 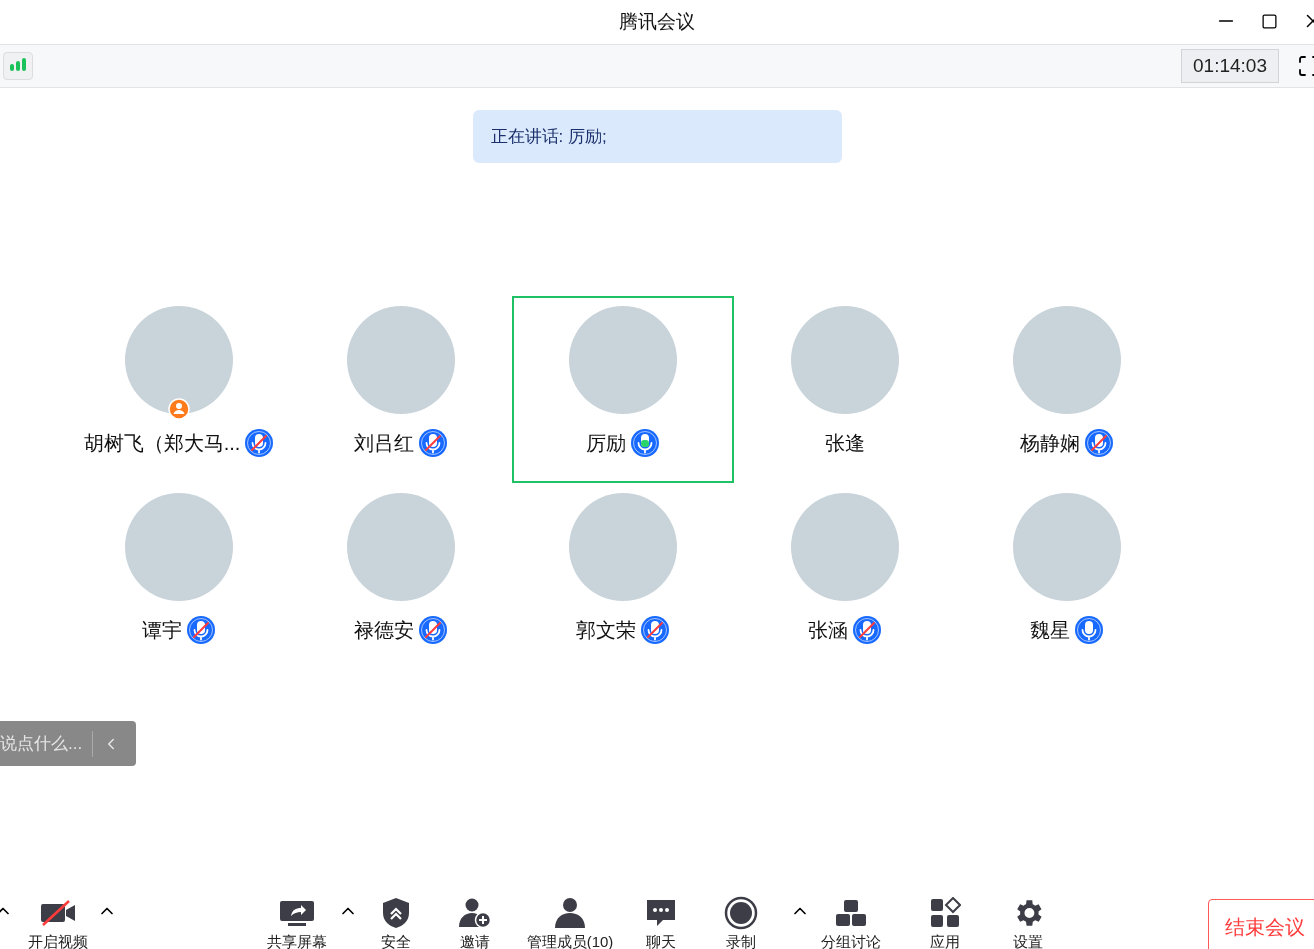 What do you see at coordinates (401, 389) in the screenshot?
I see `participant-tile: 刘吕红` at bounding box center [401, 389].